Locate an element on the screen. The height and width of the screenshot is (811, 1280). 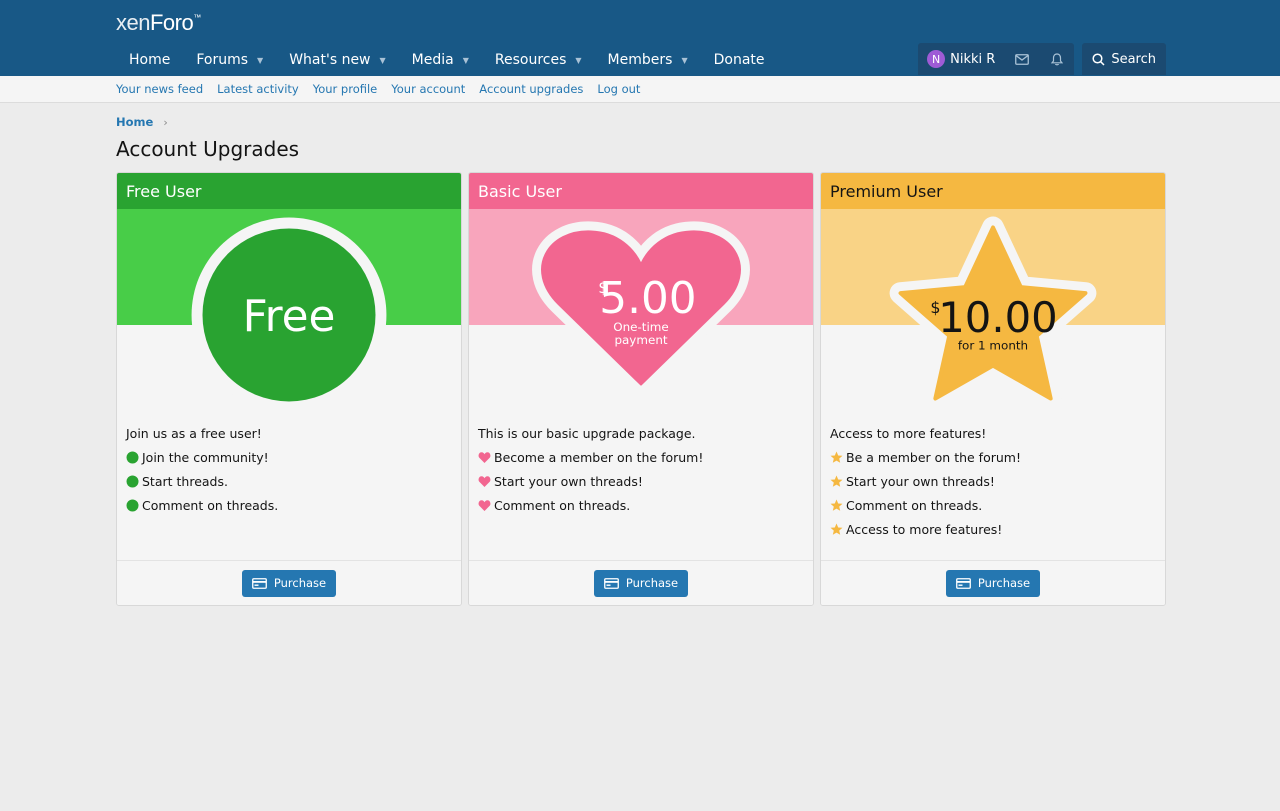
subnav-account-upgrades: Account upgrades is located at coordinates (531, 89).